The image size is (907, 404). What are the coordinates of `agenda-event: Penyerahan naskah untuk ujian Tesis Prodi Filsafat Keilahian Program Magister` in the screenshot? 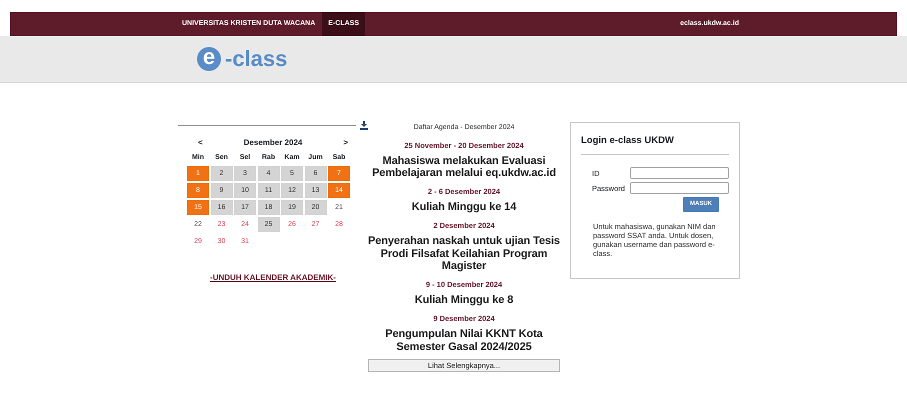 It's located at (464, 254).